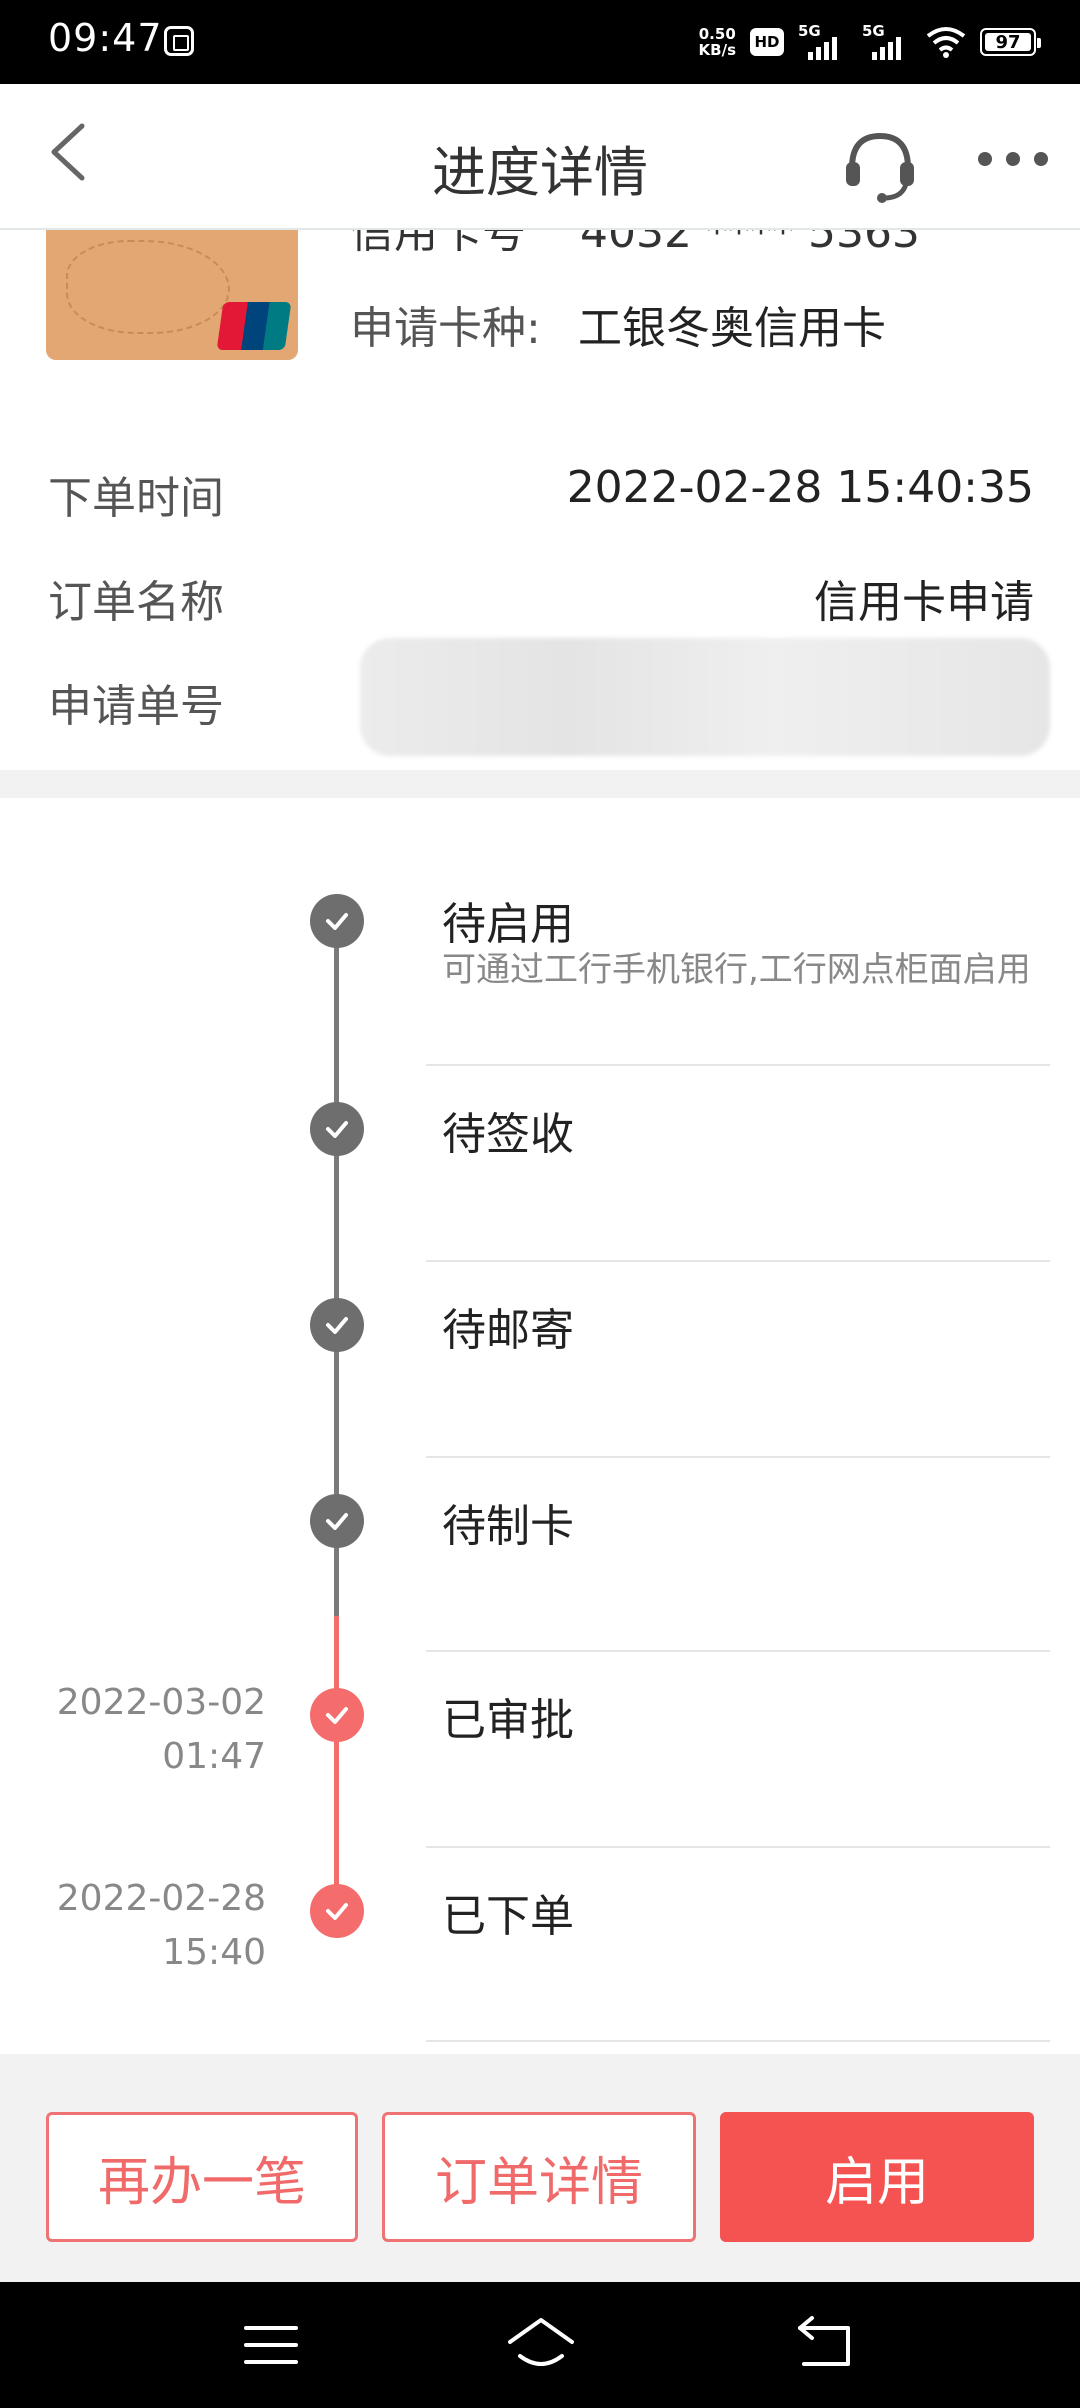 The height and width of the screenshot is (2408, 1080). What do you see at coordinates (732, 328) in the screenshot?
I see `card-type-value: 工银冬奥信用卡` at bounding box center [732, 328].